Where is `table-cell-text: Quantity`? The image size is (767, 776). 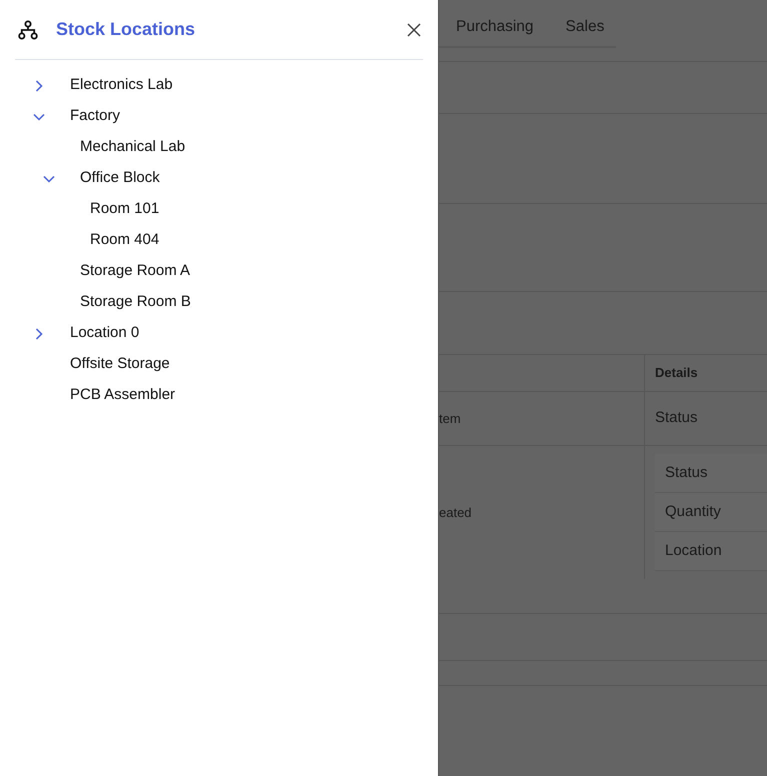
table-cell-text: Quantity is located at coordinates (693, 512).